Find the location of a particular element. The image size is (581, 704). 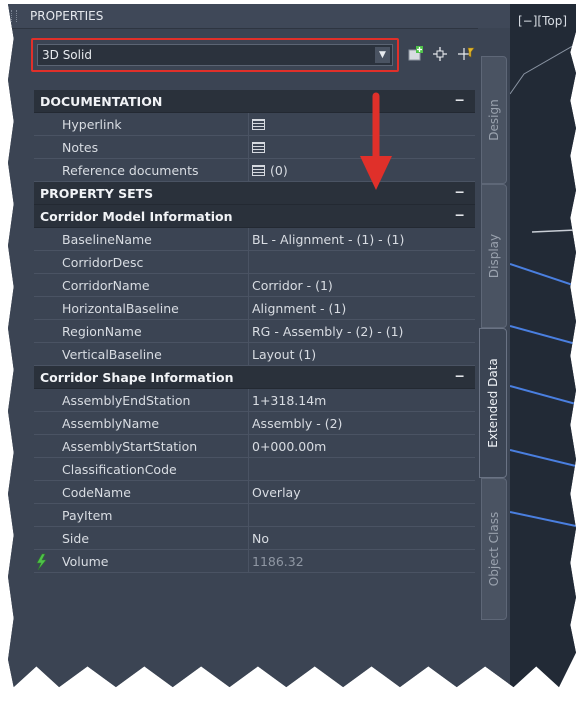

drawing-viewport: [−][Top] is located at coordinates (543, 346).